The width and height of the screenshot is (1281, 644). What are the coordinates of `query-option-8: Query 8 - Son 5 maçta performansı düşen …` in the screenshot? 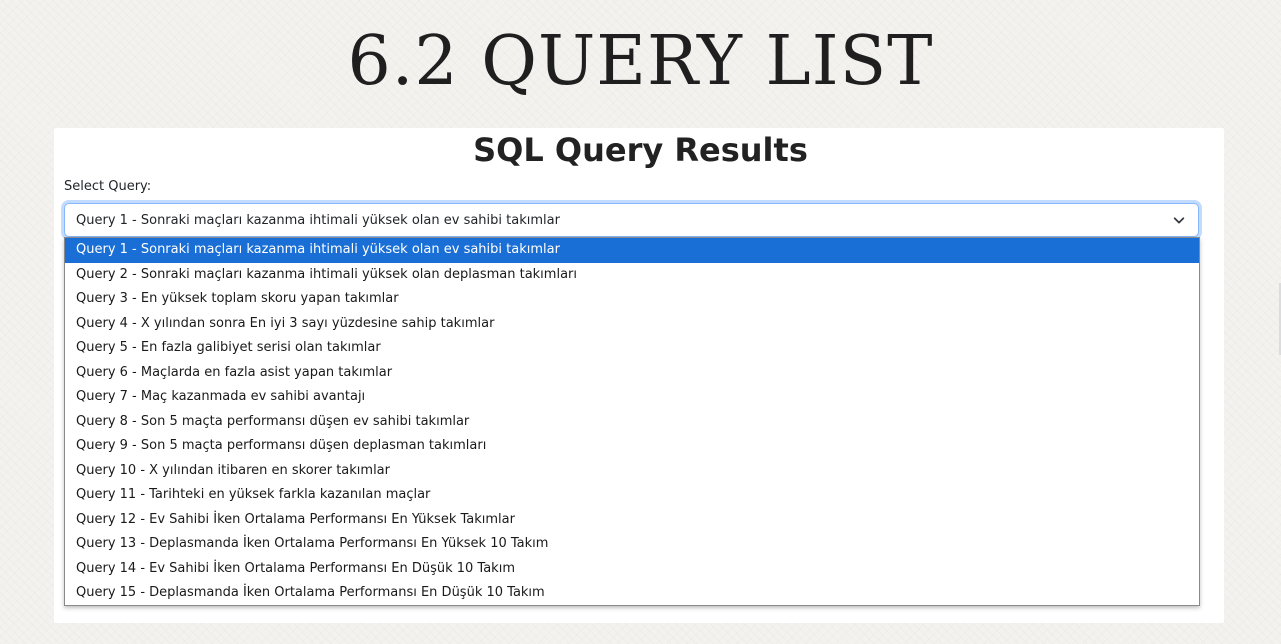 It's located at (632, 422).